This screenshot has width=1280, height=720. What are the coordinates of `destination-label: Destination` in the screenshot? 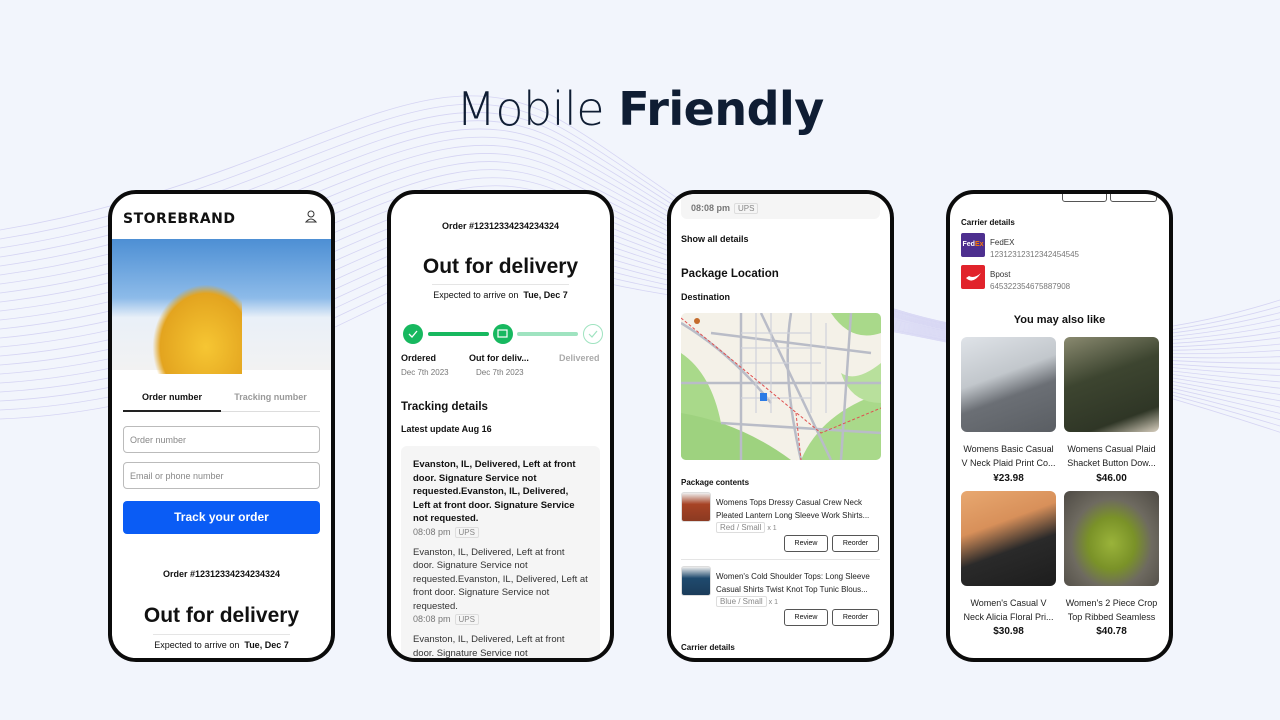 It's located at (706, 297).